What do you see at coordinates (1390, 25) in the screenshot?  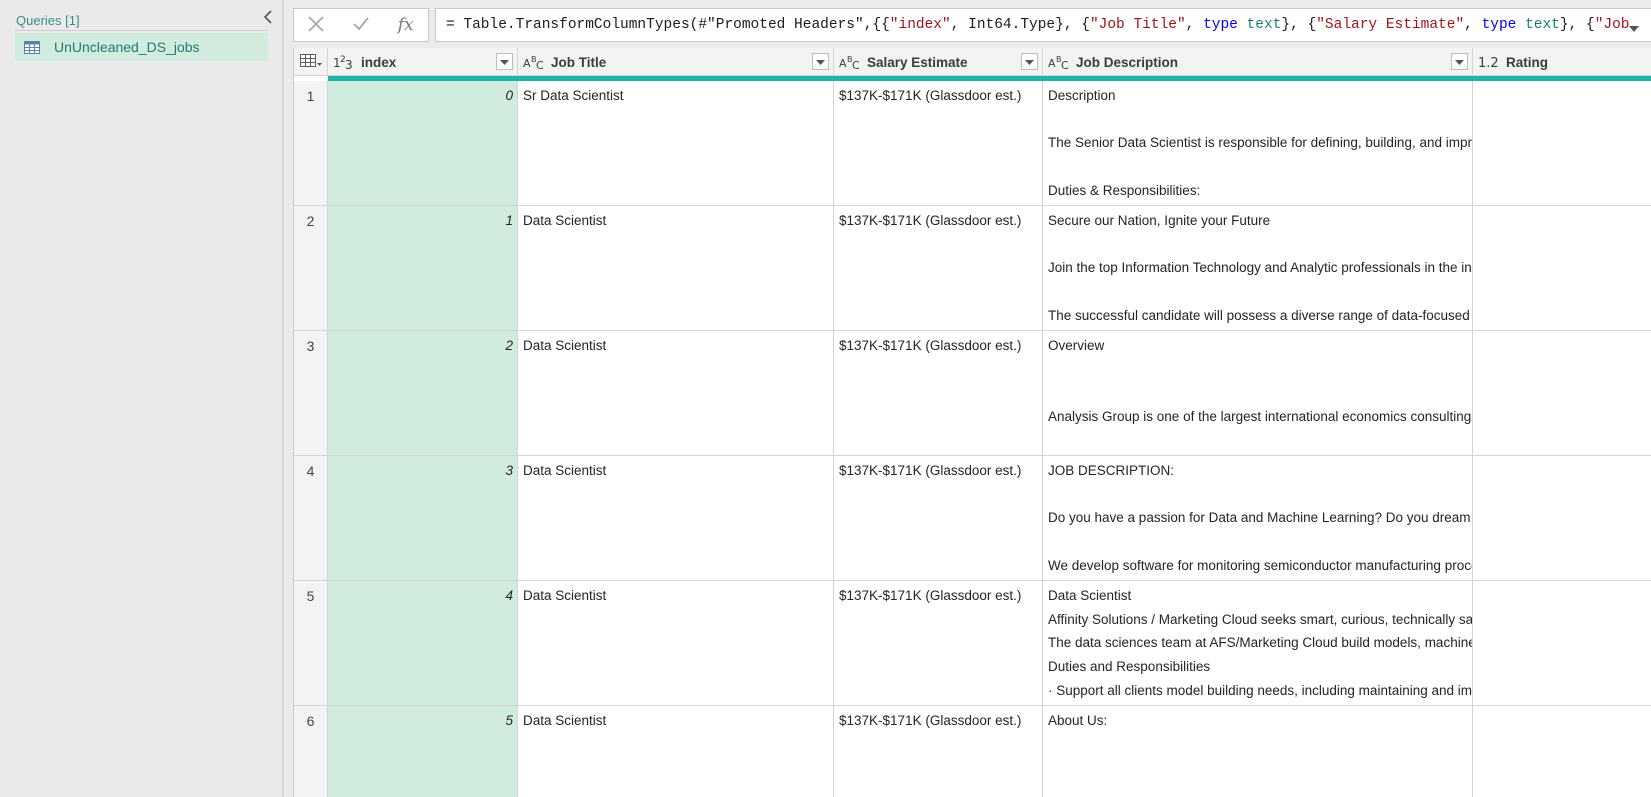 I see `formula-token: "Salary Estimate"` at bounding box center [1390, 25].